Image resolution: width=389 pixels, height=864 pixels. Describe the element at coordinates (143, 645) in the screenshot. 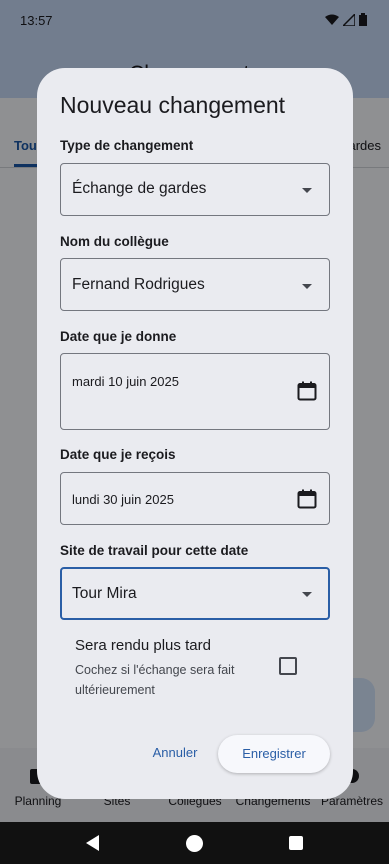

I see `later-title: Sera rendu plus tard` at that location.